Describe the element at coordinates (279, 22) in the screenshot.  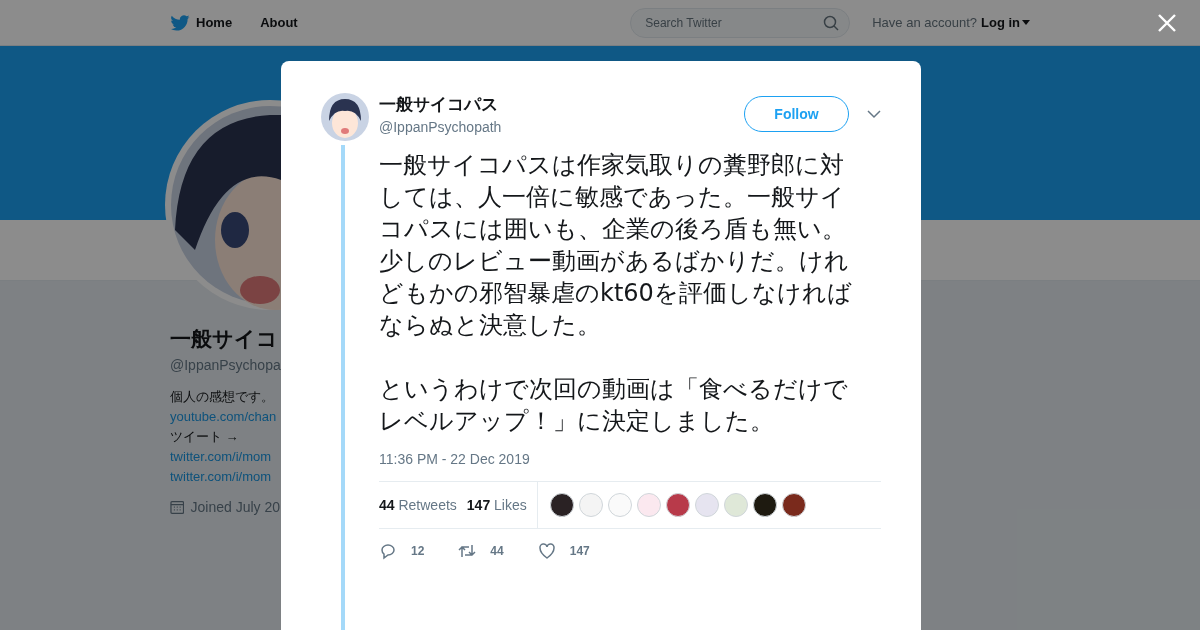
I see `nav-link: About` at that location.